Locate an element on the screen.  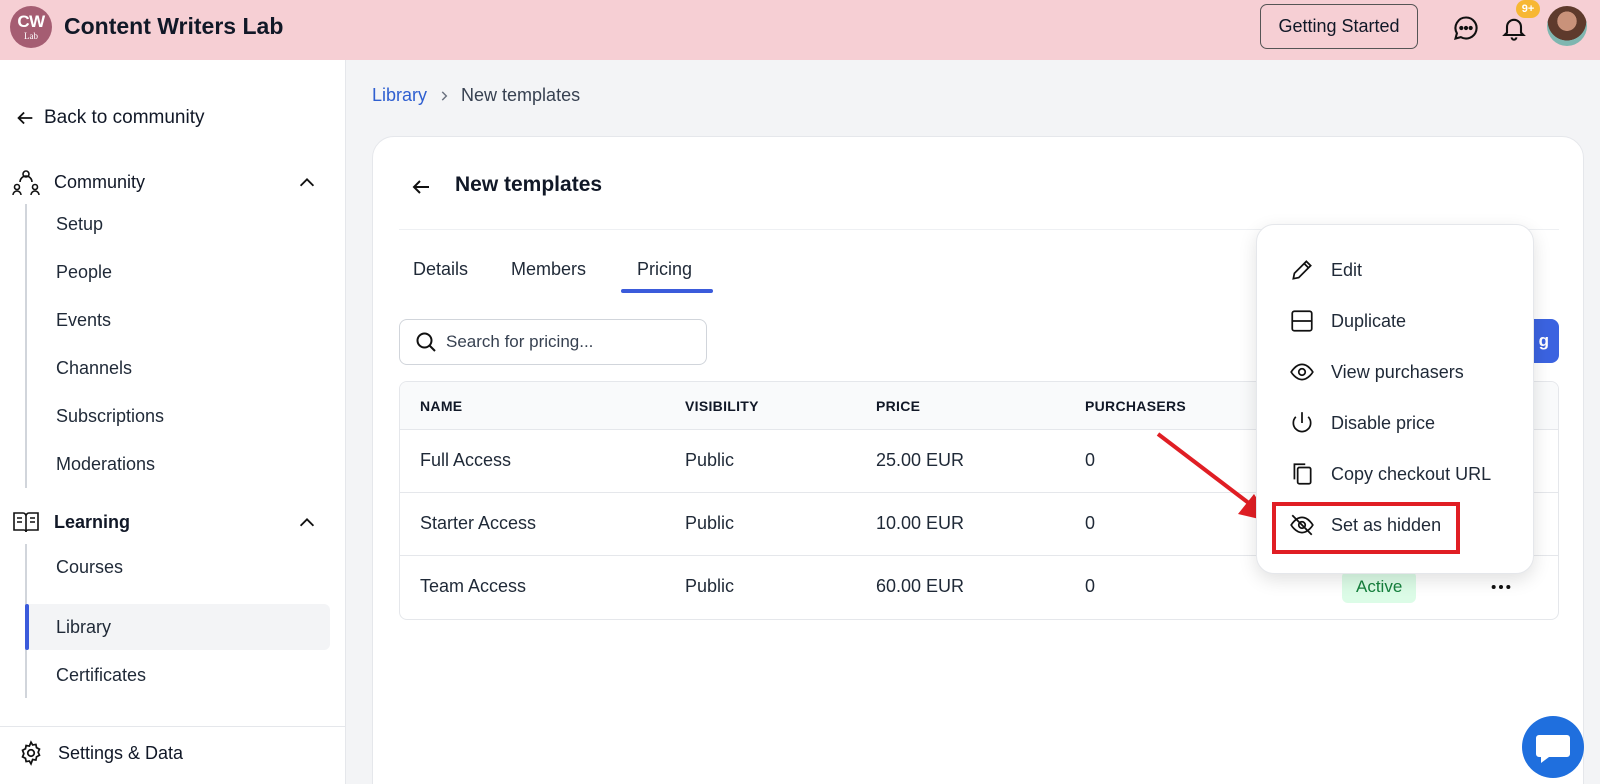
search-input is located at coordinates (566, 342).